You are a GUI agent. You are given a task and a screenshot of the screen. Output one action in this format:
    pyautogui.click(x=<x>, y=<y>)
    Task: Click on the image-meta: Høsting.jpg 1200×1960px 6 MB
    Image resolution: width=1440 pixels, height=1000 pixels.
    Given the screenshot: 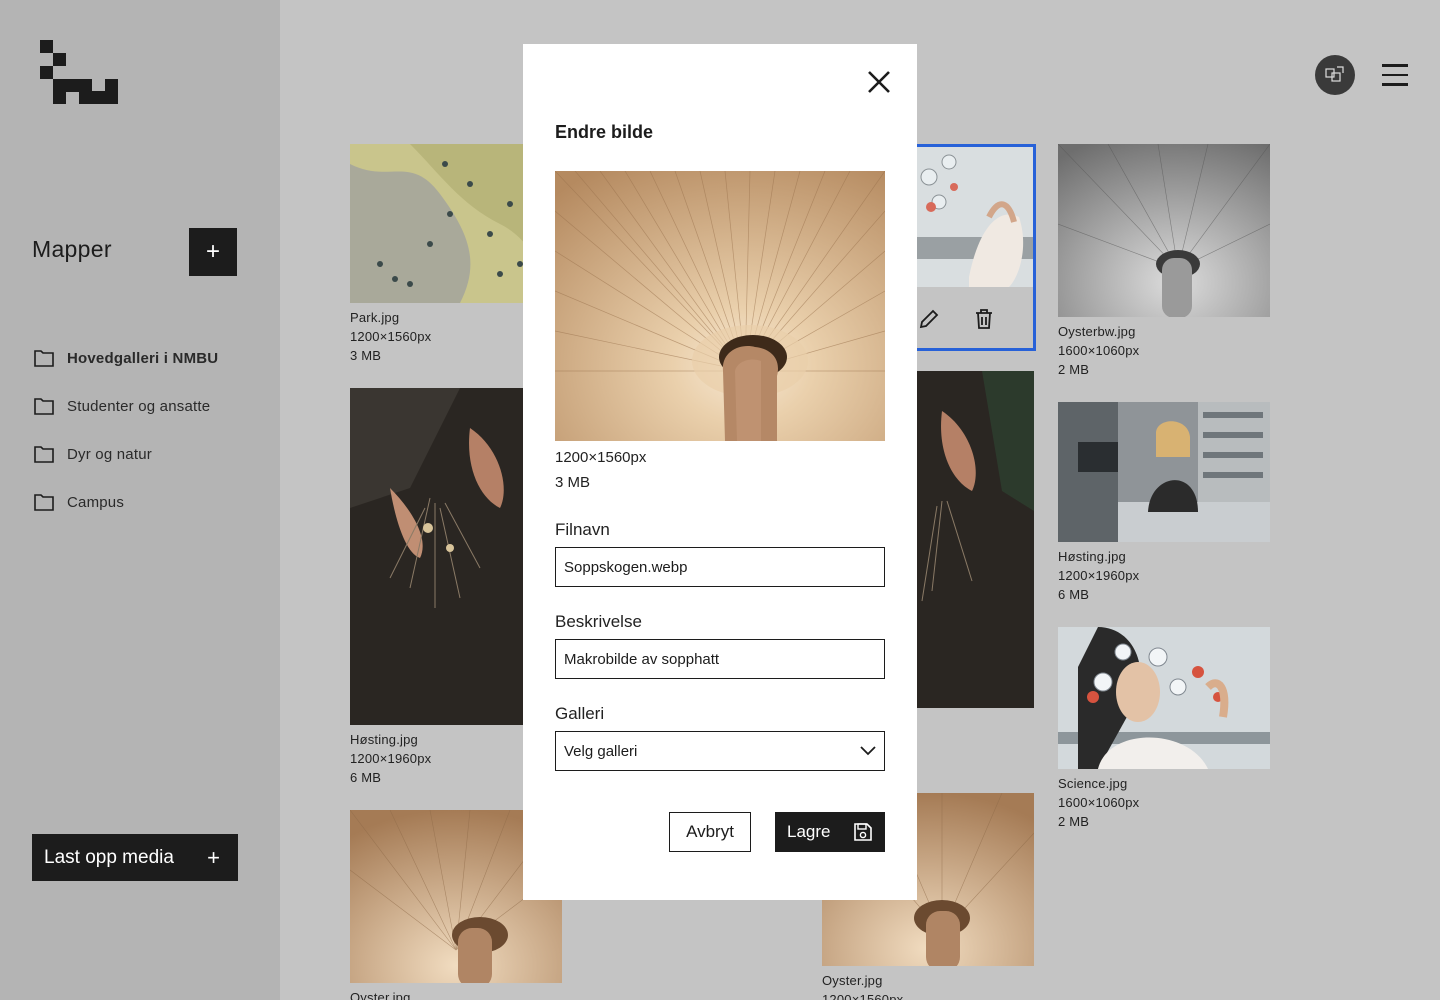 What is the action you would take?
    pyautogui.click(x=1164, y=575)
    